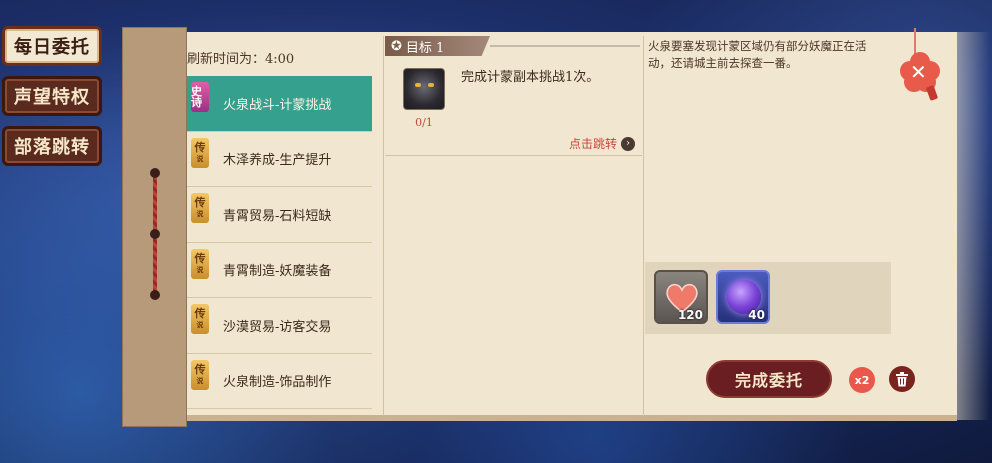  I want to click on goal-header-label: 目标 1, so click(425, 48).